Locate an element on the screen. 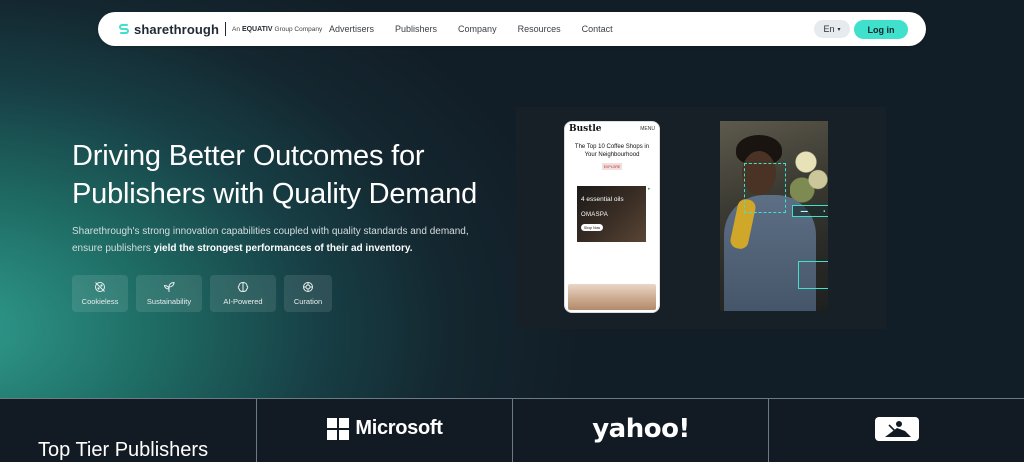 The height and width of the screenshot is (462, 1024). logo-tile-mlb is located at coordinates (896, 430).